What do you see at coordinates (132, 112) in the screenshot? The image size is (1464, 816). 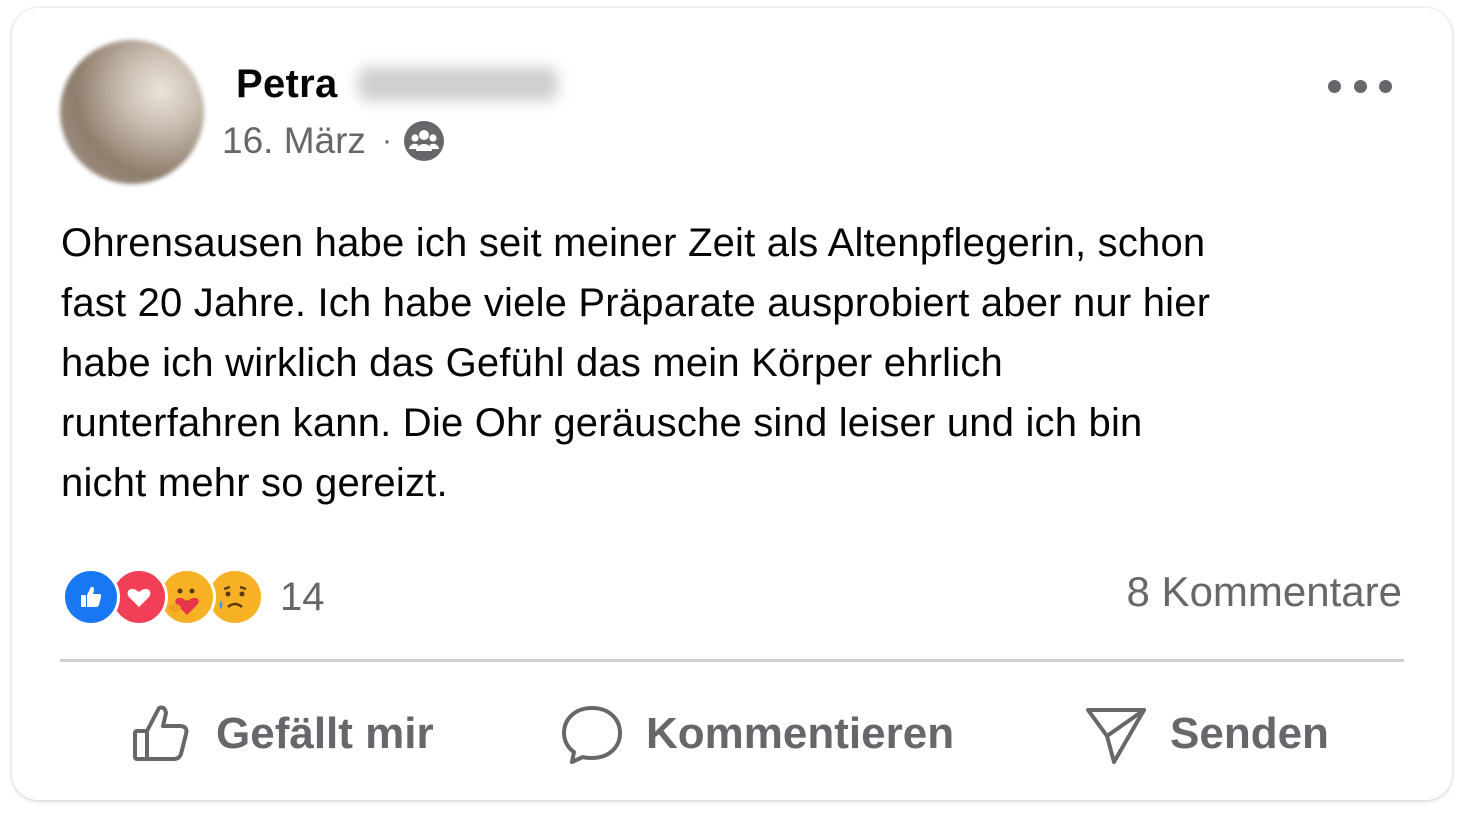 I see `avatar` at bounding box center [132, 112].